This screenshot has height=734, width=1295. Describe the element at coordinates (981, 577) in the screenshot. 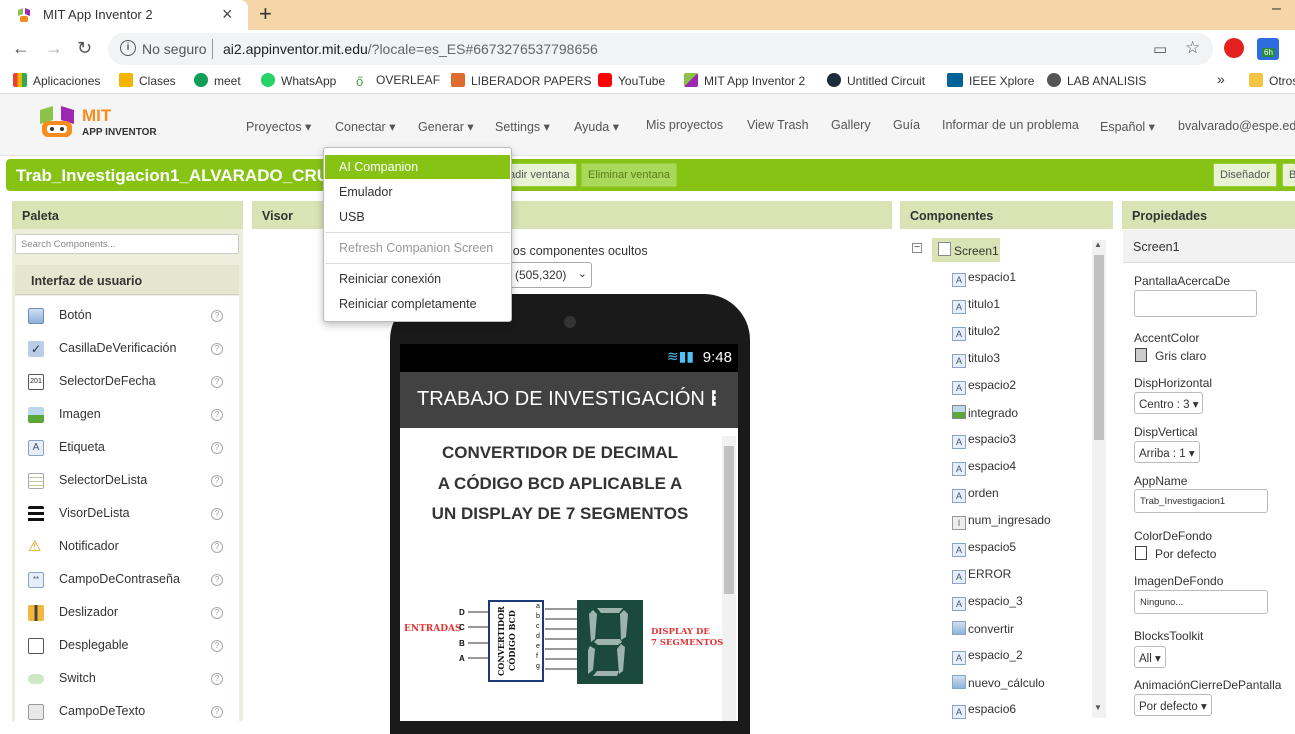

I see `tree-node-error: A ERROR` at that location.